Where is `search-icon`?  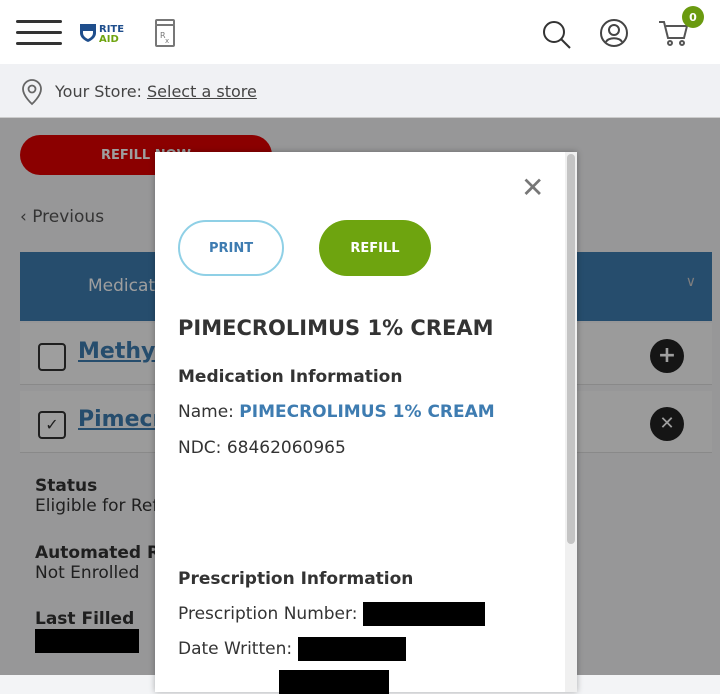 search-icon is located at coordinates (556, 36).